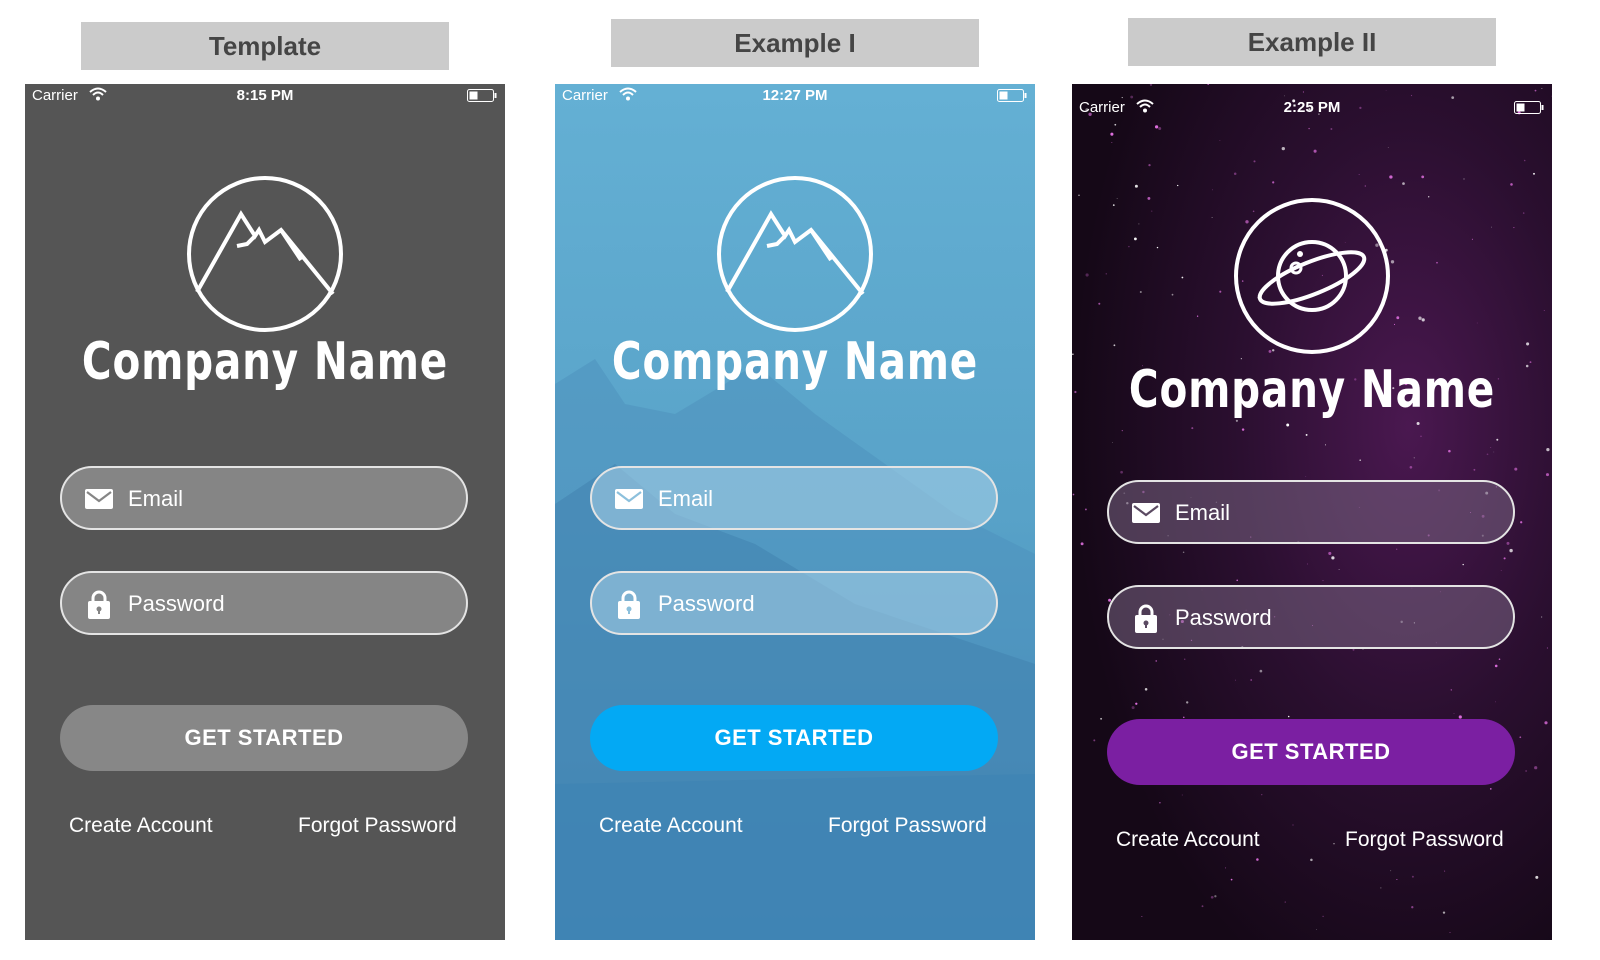 Image resolution: width=1600 pixels, height=960 pixels. What do you see at coordinates (795, 97) in the screenshot?
I see `status-bar: Carrier 12:27 PM` at bounding box center [795, 97].